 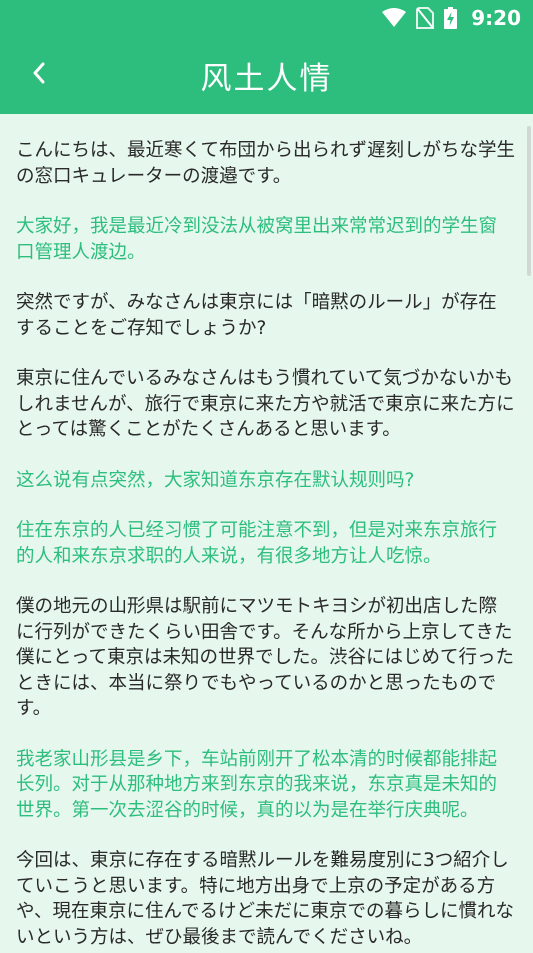 I want to click on wifi-icon, so click(x=394, y=18).